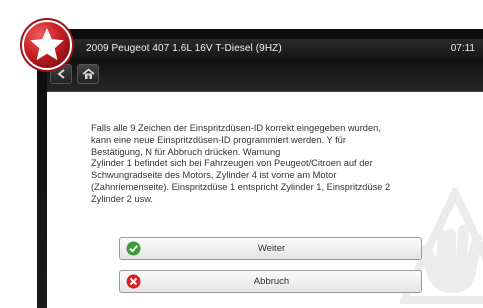  What do you see at coordinates (47, 45) in the screenshot?
I see `star-badge-icon` at bounding box center [47, 45].